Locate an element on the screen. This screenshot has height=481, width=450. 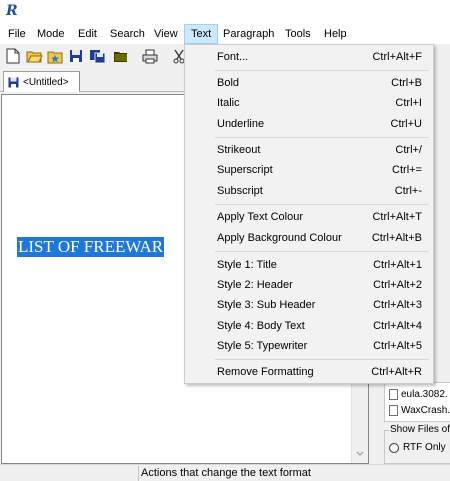
status-text: Actions that change the text format is located at coordinates (226, 473).